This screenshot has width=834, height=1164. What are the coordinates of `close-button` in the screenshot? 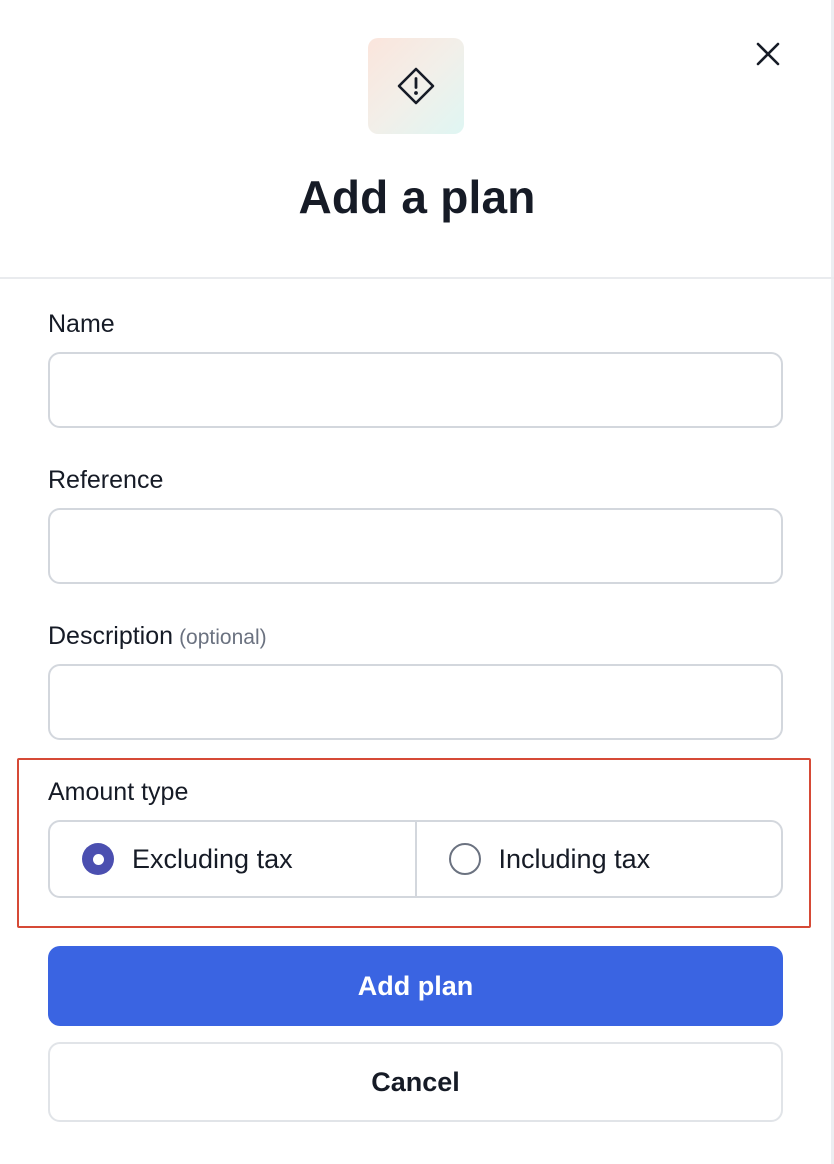 It's located at (768, 54).